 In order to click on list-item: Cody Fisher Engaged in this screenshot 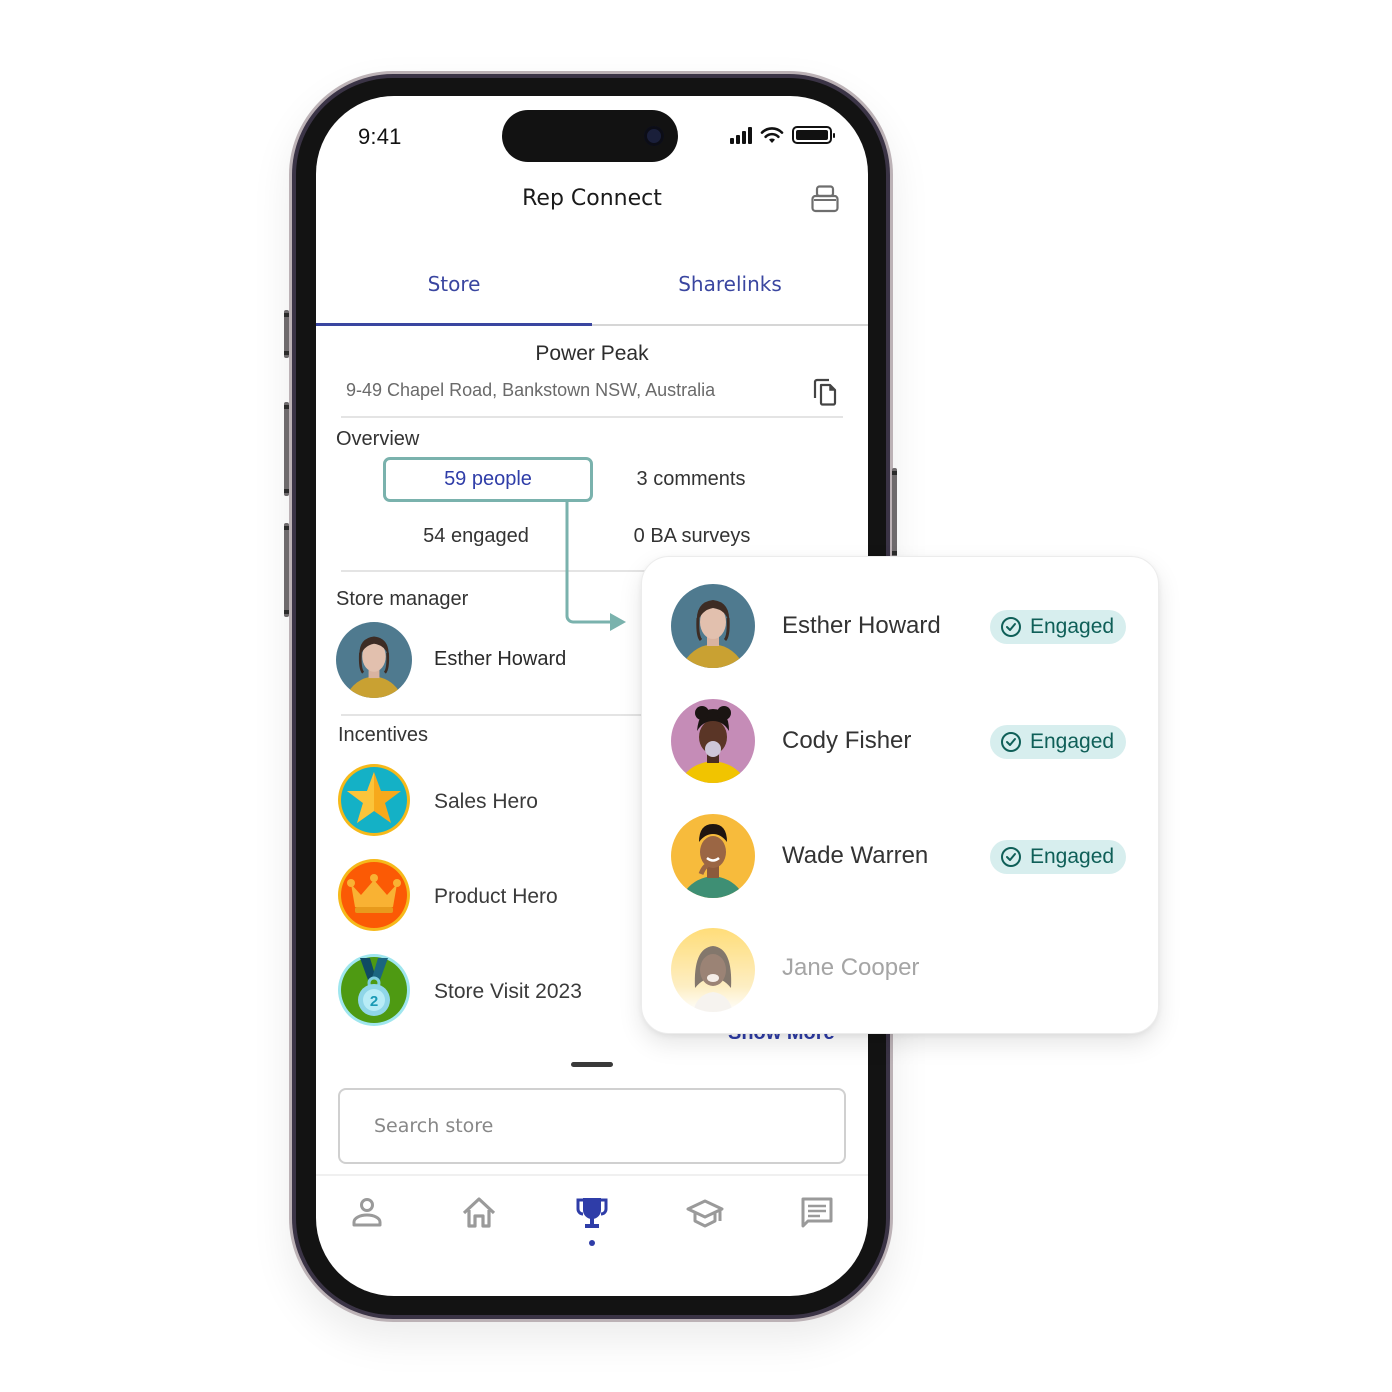, I will do `click(900, 742)`.